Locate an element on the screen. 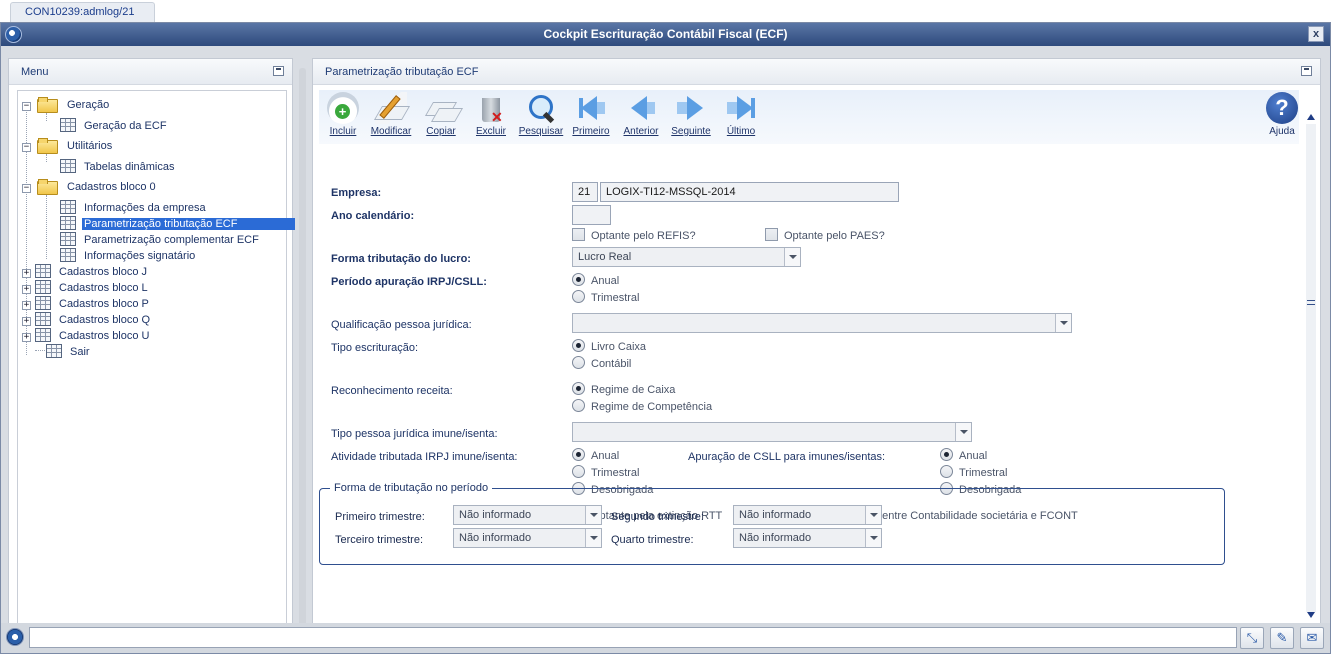 Image resolution: width=1335 pixels, height=658 pixels. message-bubble-icon: ✉ is located at coordinates (1312, 638).